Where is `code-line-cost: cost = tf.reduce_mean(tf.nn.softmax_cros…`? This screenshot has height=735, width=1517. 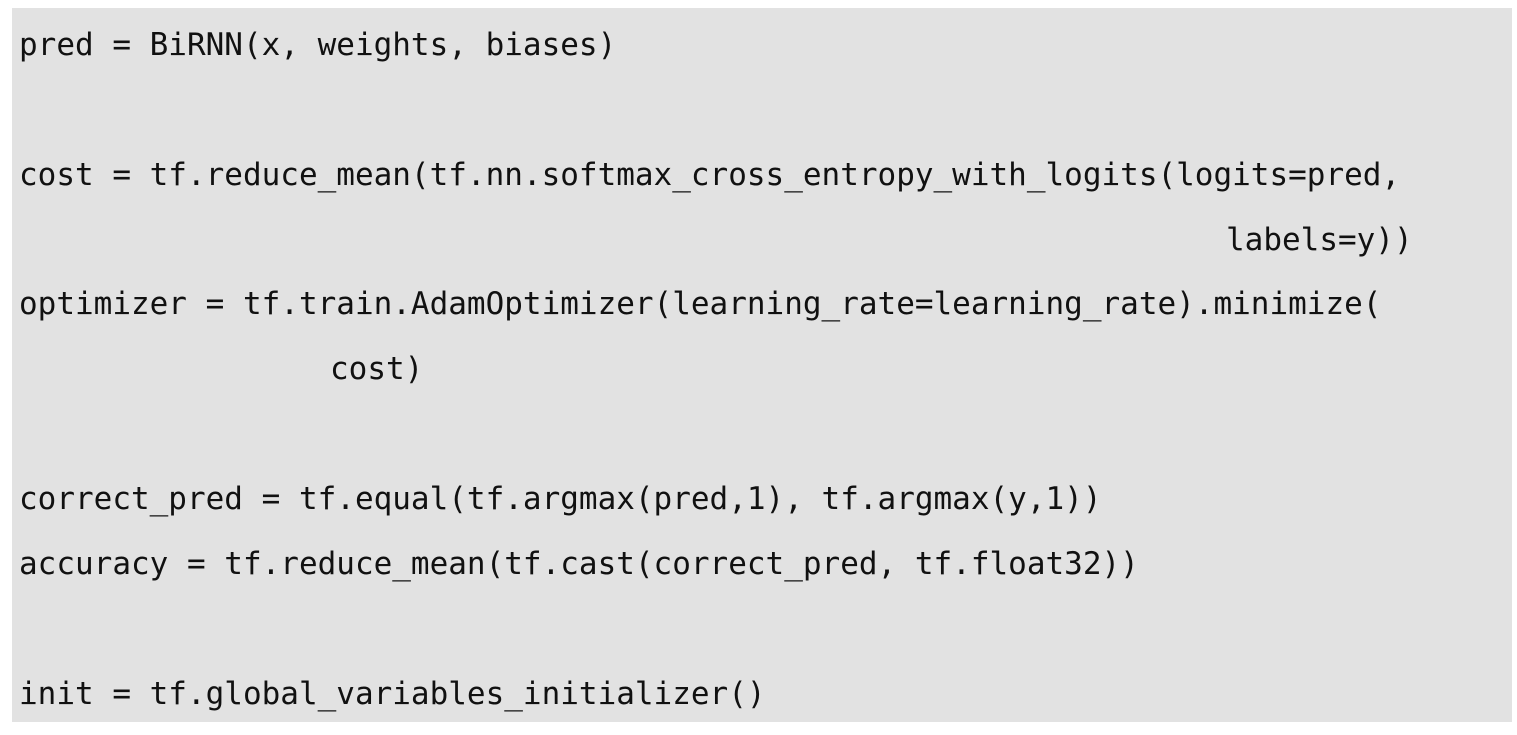 code-line-cost: cost = tf.reduce_mean(tf.nn.softmax_cros… is located at coordinates (710, 175).